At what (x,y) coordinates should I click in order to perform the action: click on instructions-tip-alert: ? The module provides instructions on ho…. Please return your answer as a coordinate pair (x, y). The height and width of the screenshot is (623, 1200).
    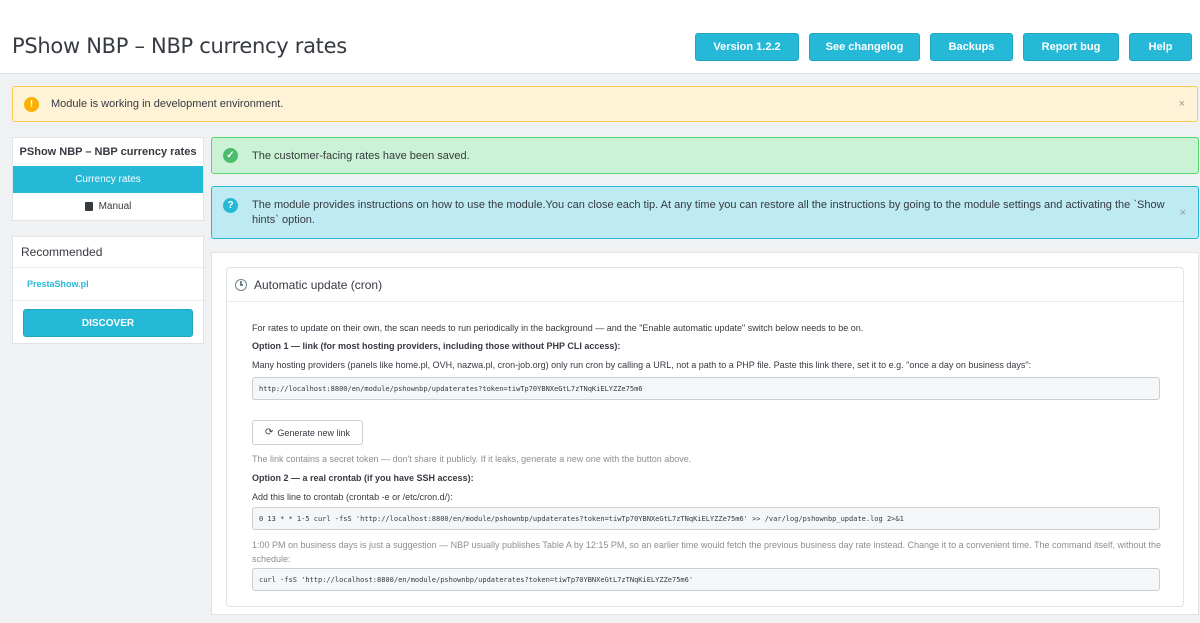
    Looking at the image, I should click on (705, 212).